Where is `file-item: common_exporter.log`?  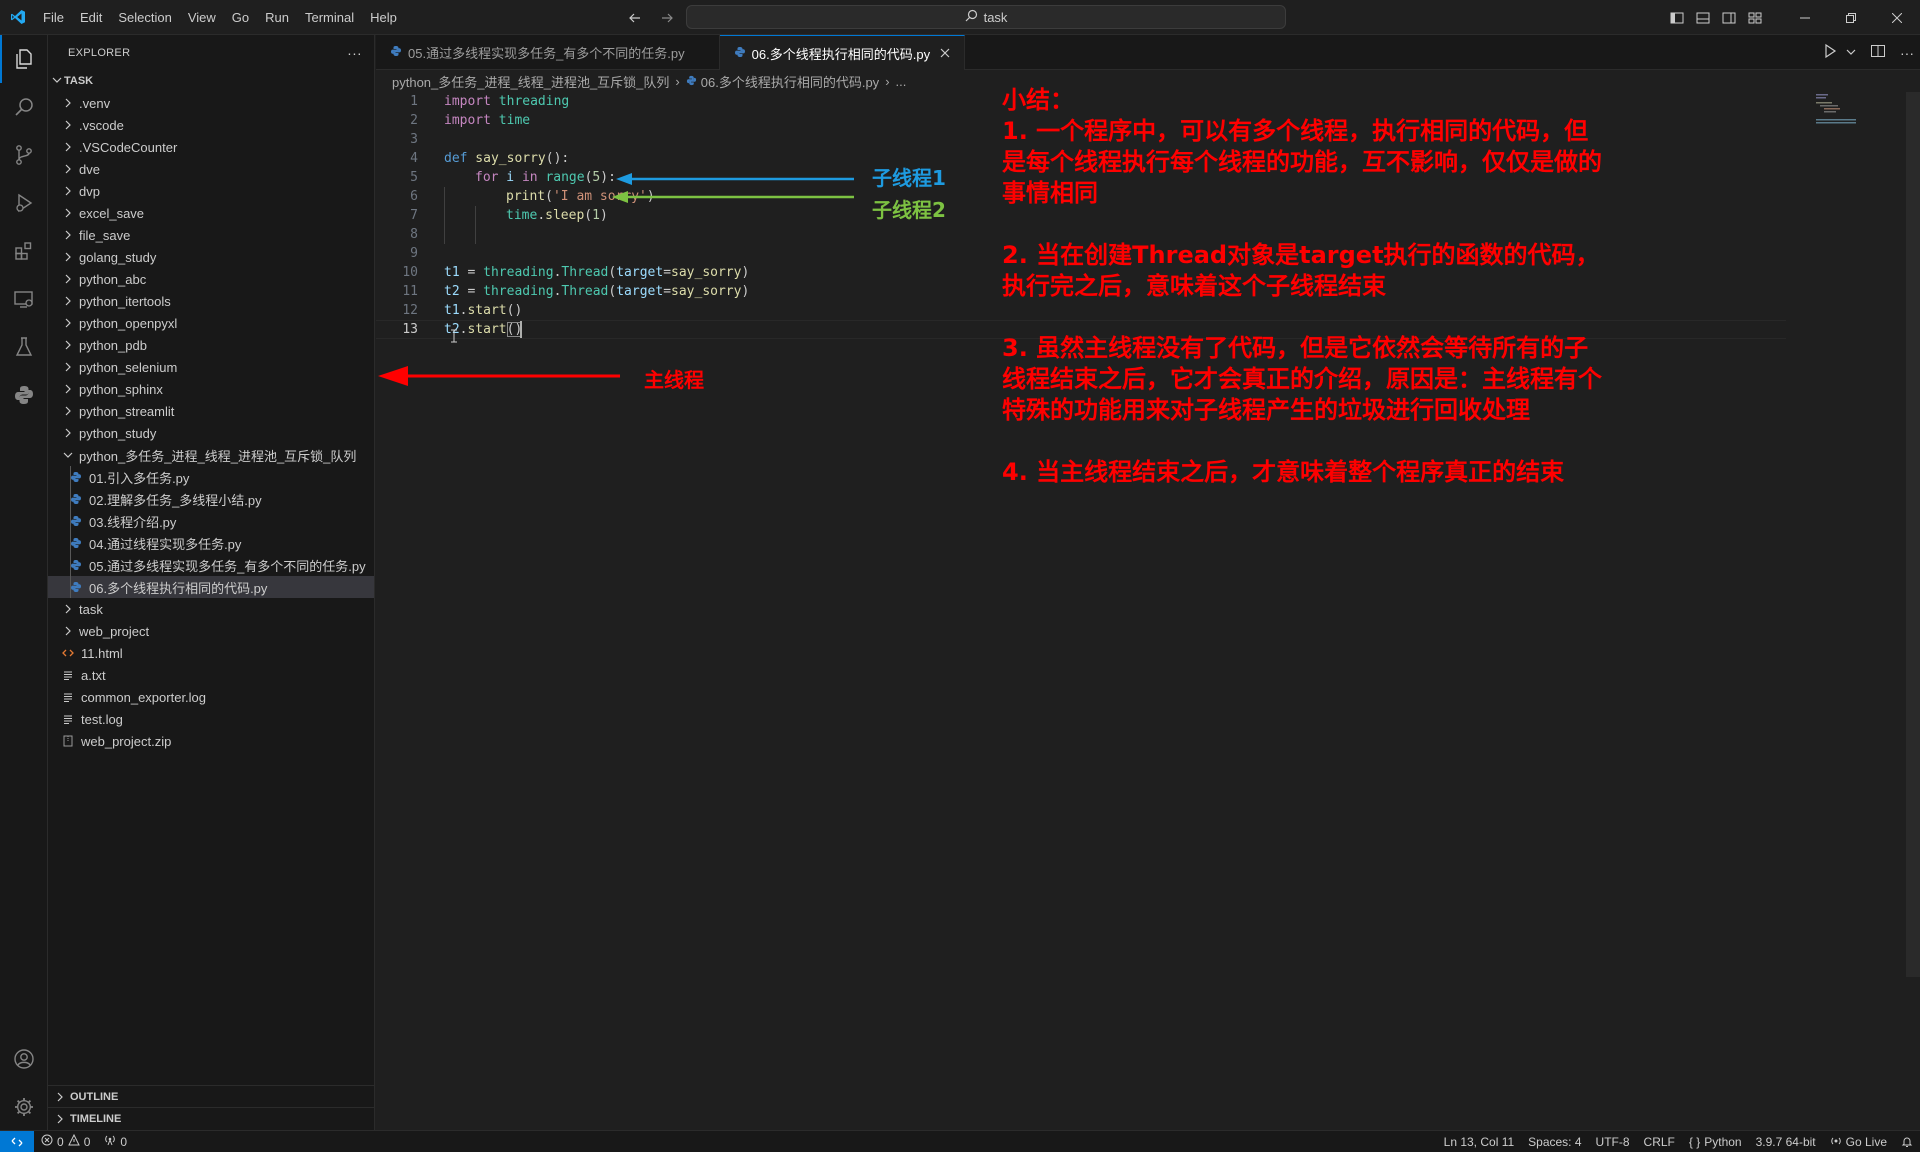 file-item: common_exporter.log is located at coordinates (211, 697).